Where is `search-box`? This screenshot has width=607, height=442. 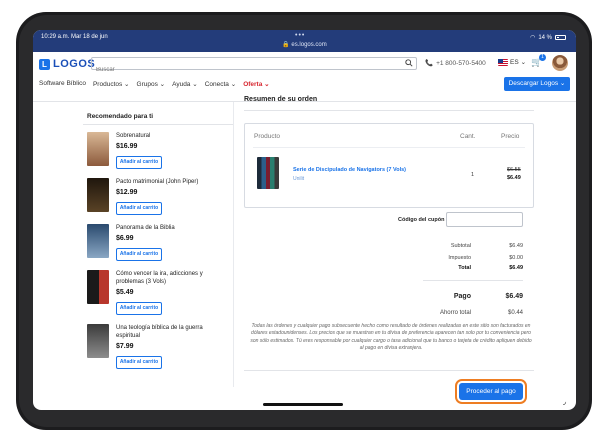
search-box is located at coordinates (254, 66).